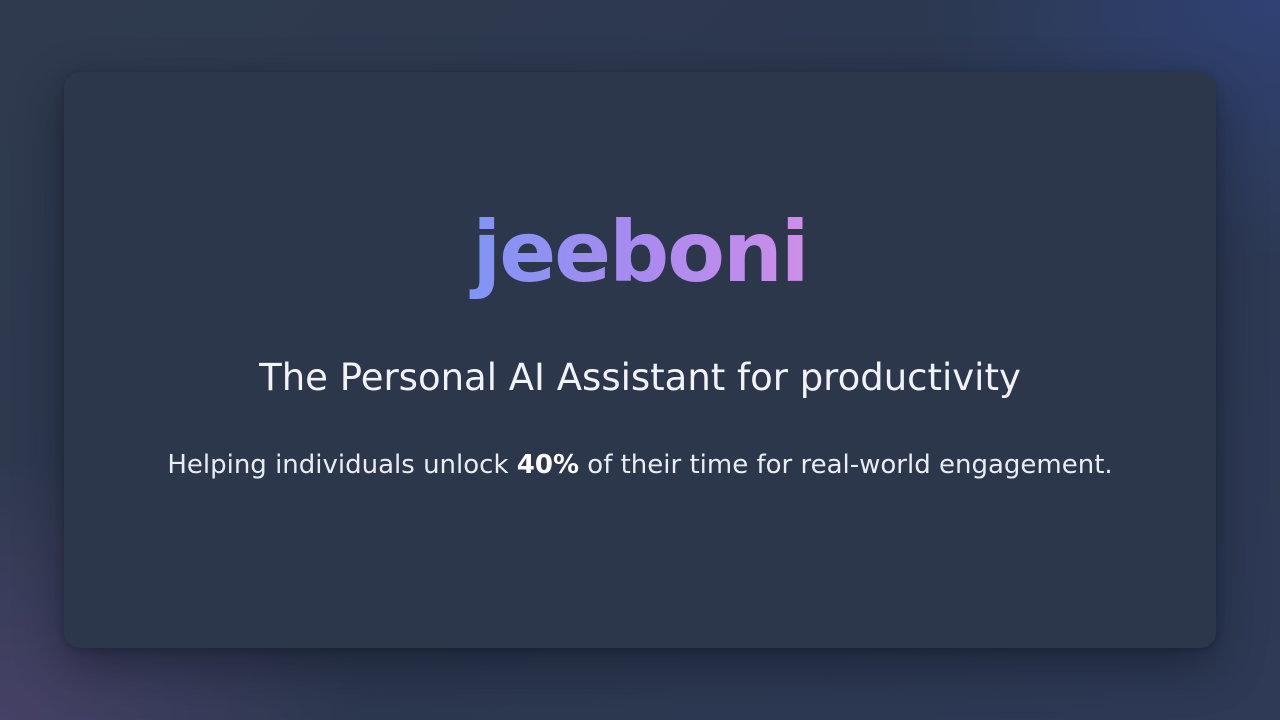 The image size is (1280, 720). I want to click on logo-container: jeeboni, so click(640, 260).